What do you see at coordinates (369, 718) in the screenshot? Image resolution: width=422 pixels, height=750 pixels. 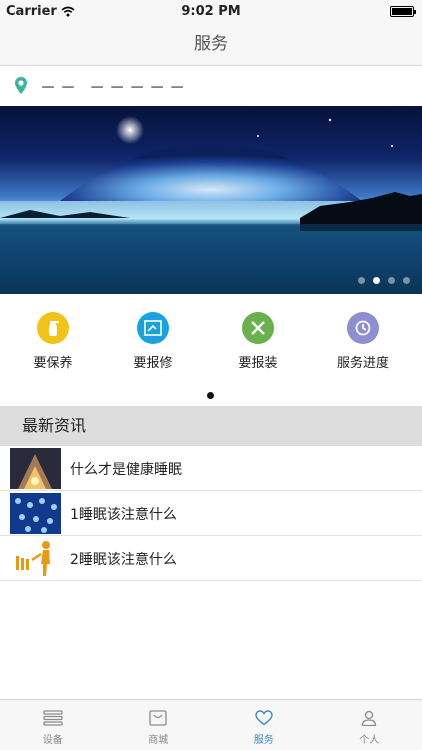 I see `person-icon` at bounding box center [369, 718].